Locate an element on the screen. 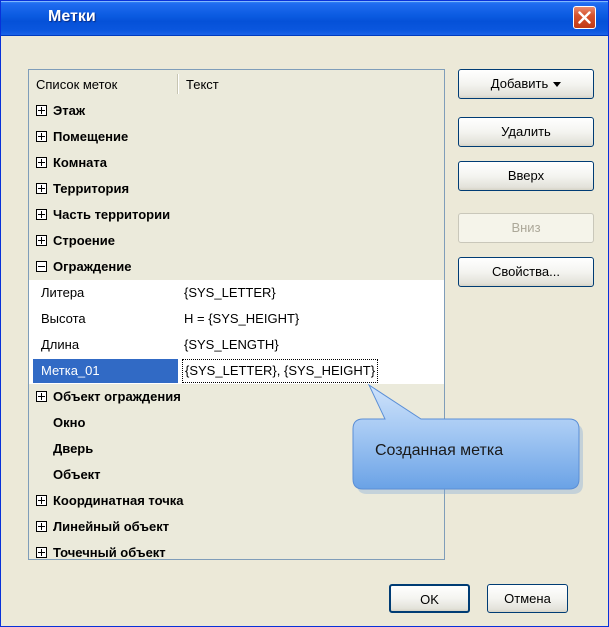 The image size is (609, 627). add-button-label: Добавить is located at coordinates (519, 83).